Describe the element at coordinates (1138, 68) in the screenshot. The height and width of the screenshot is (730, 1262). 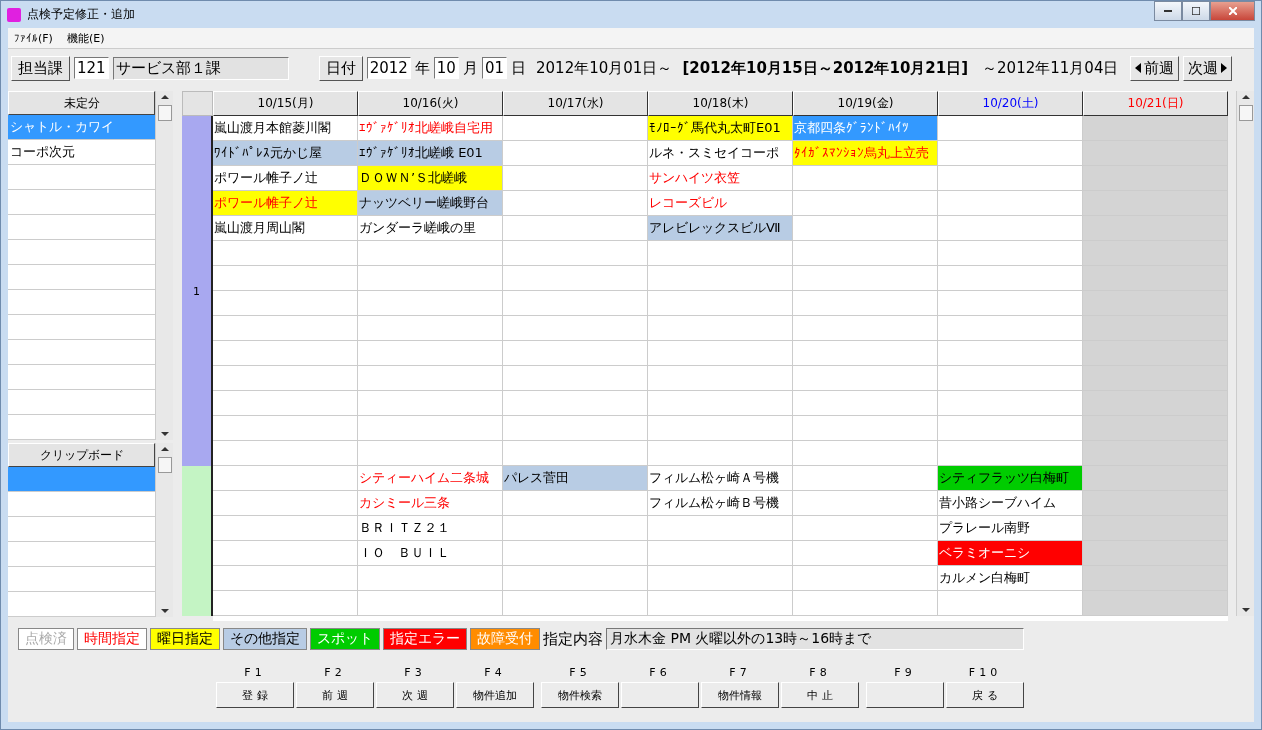
I see `left-arrow-icon` at that location.